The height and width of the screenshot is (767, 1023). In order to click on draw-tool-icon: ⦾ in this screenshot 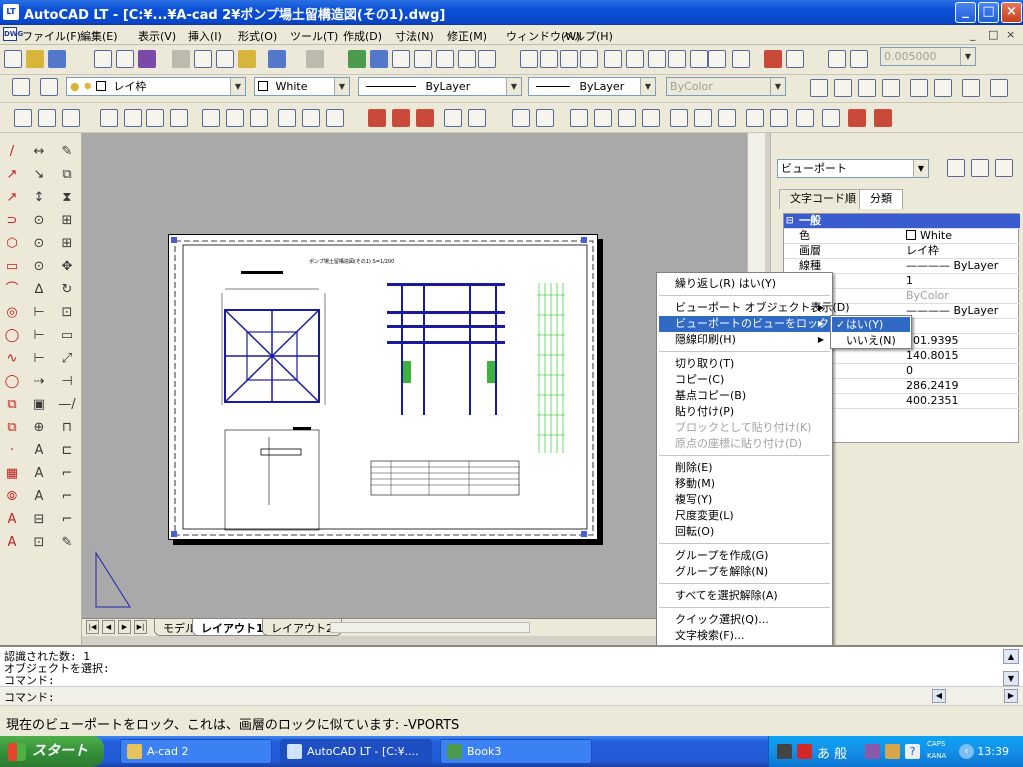, I will do `click(12, 497)`.